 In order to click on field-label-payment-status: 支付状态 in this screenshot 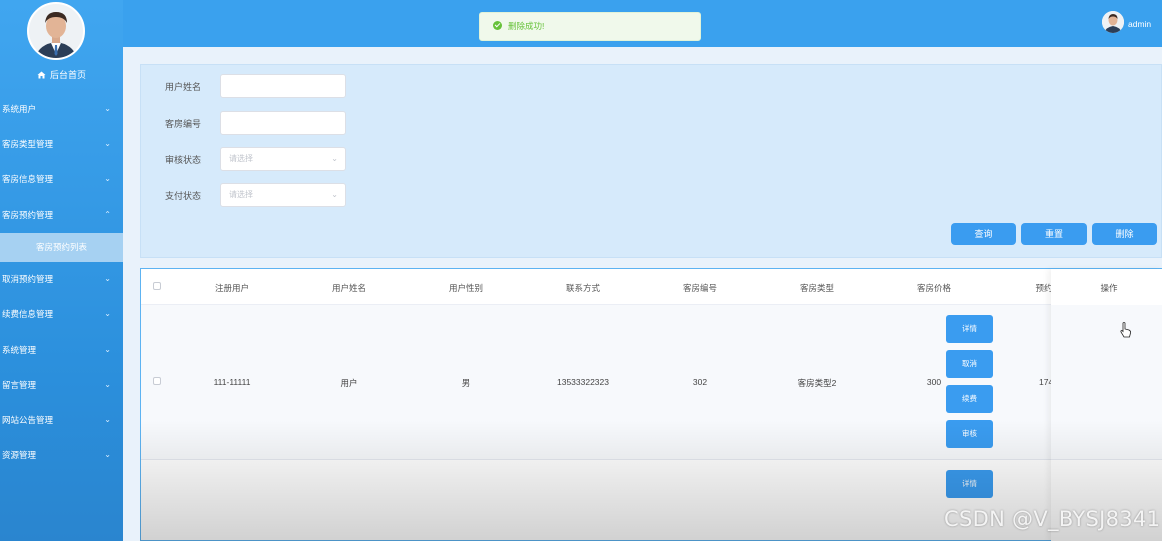, I will do `click(183, 196)`.